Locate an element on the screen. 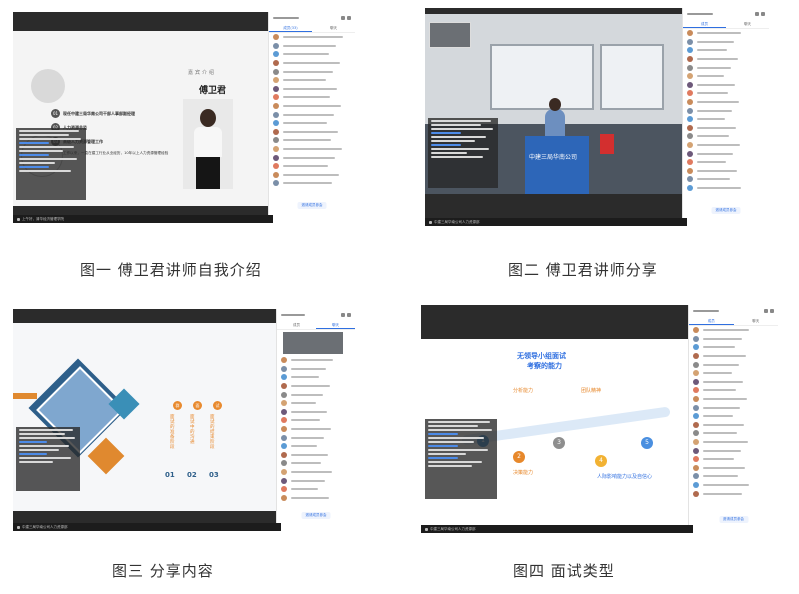 This screenshot has height=594, width=799. podium-banner: 中建三局华南公司 is located at coordinates (553, 157).